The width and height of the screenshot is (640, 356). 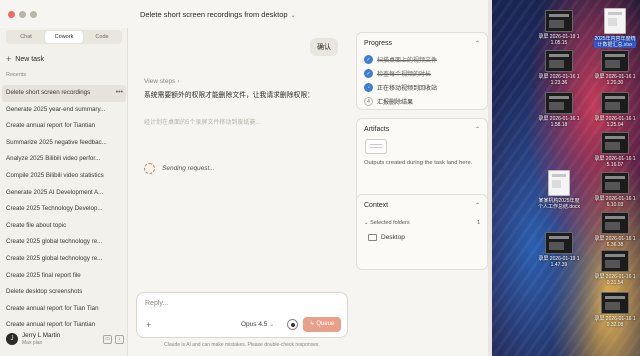 I want to click on progress-step: ◔ 正在移动视频到回收站, so click(x=400, y=87).